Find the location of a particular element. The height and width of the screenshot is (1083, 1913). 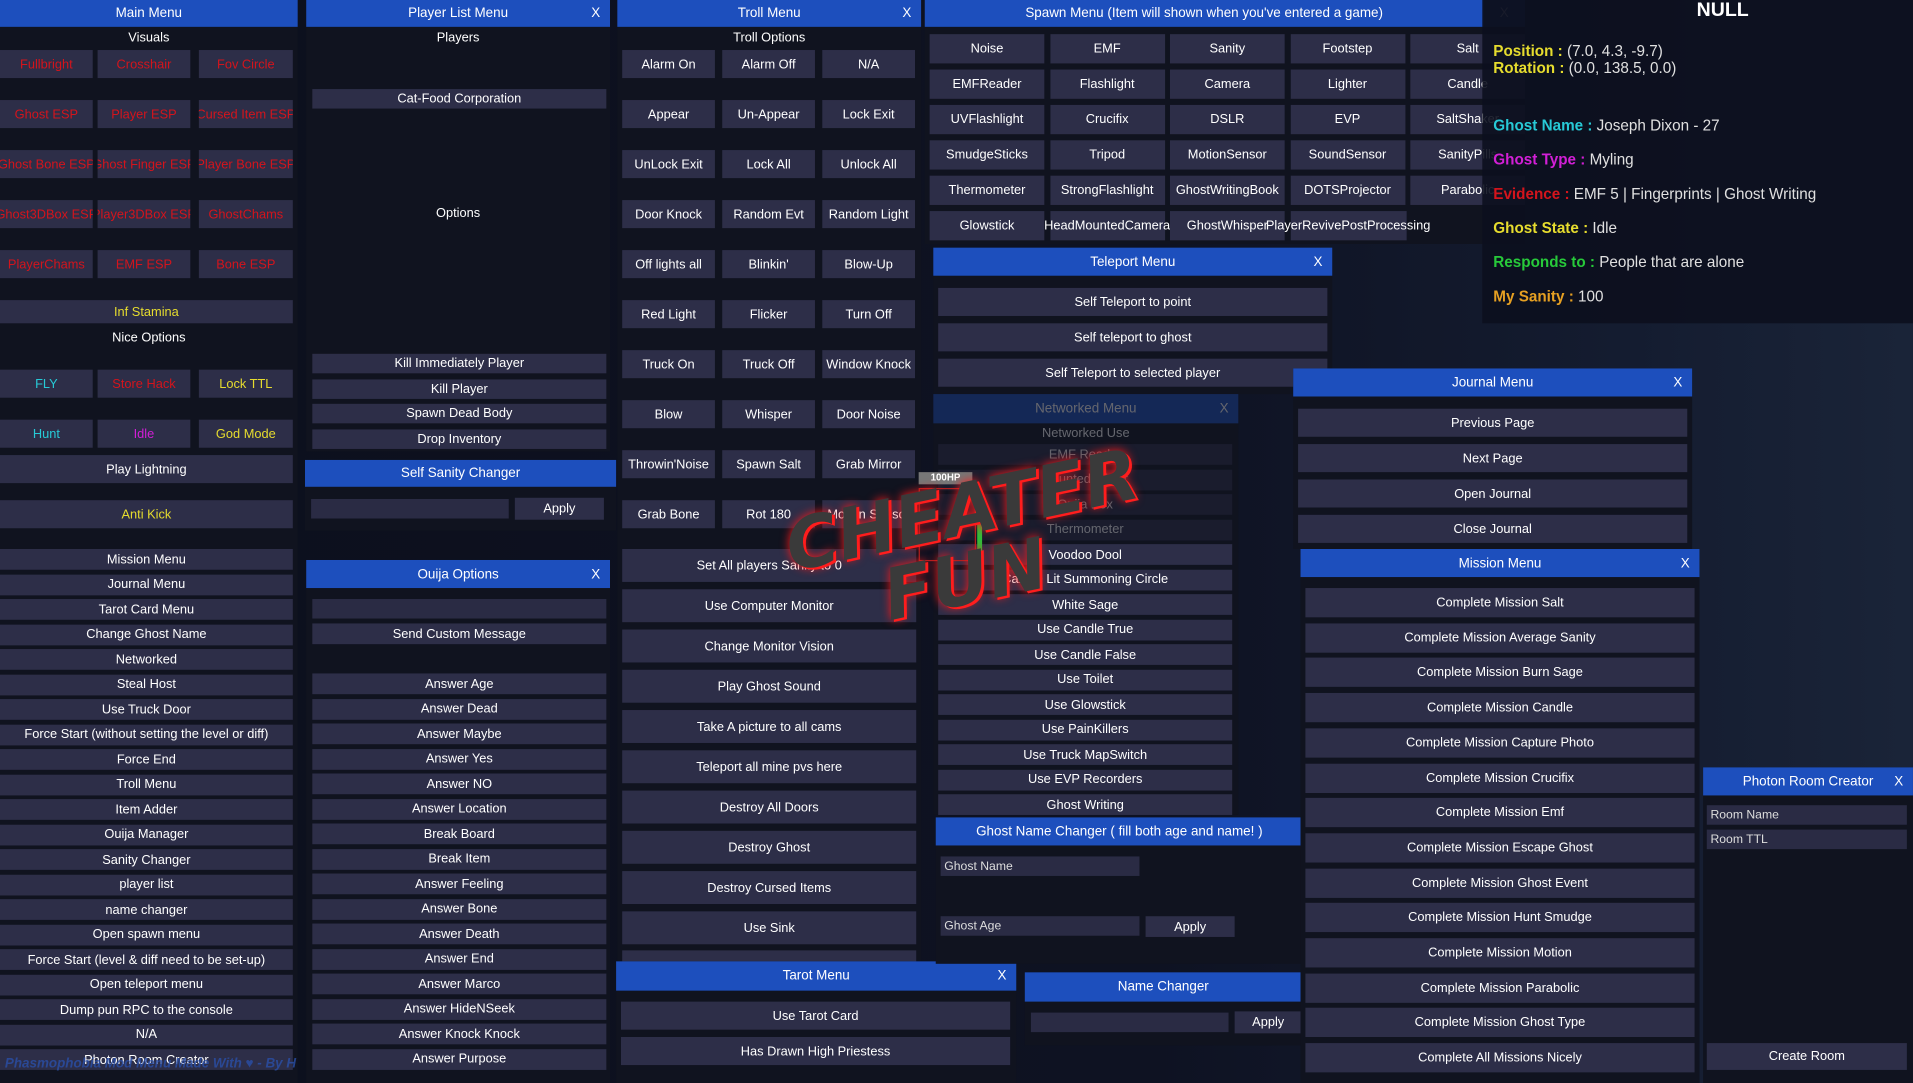

ouija-break-item: Break Item is located at coordinates (459, 859).